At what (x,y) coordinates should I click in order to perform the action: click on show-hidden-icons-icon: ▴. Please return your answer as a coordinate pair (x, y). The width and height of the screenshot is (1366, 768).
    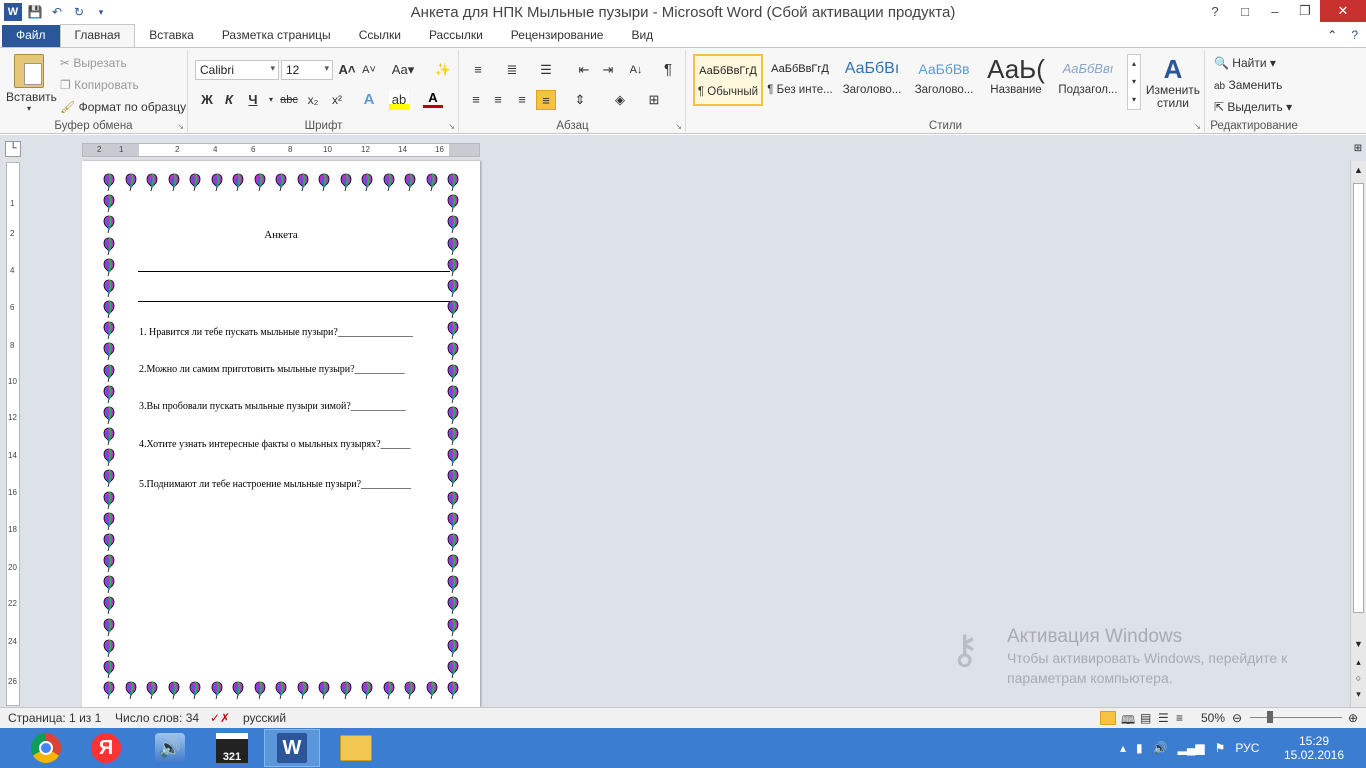
    Looking at the image, I should click on (1123, 748).